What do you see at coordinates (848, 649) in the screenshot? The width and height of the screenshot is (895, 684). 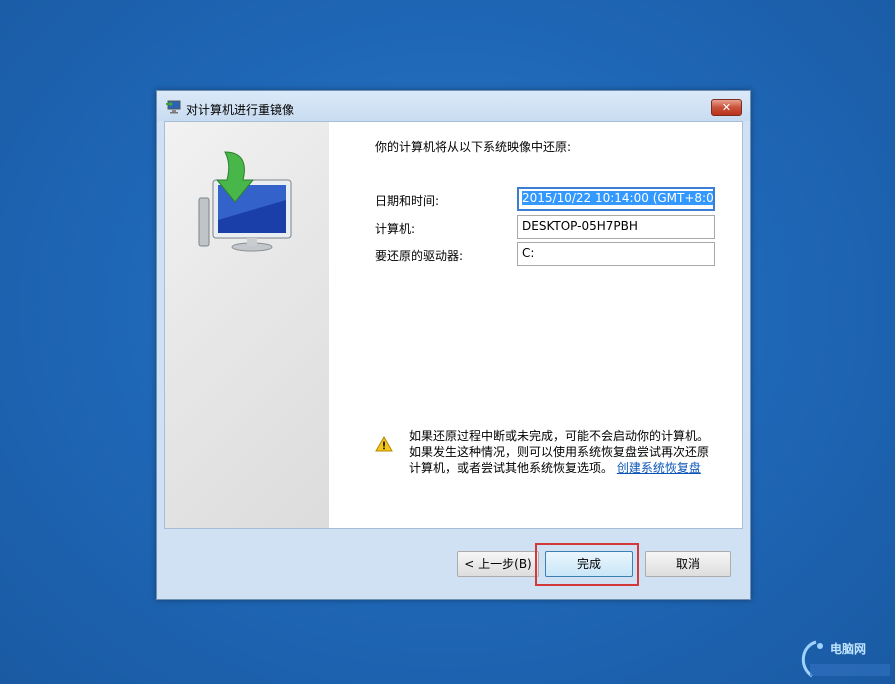 I see `watermark-text: 电脑网` at bounding box center [848, 649].